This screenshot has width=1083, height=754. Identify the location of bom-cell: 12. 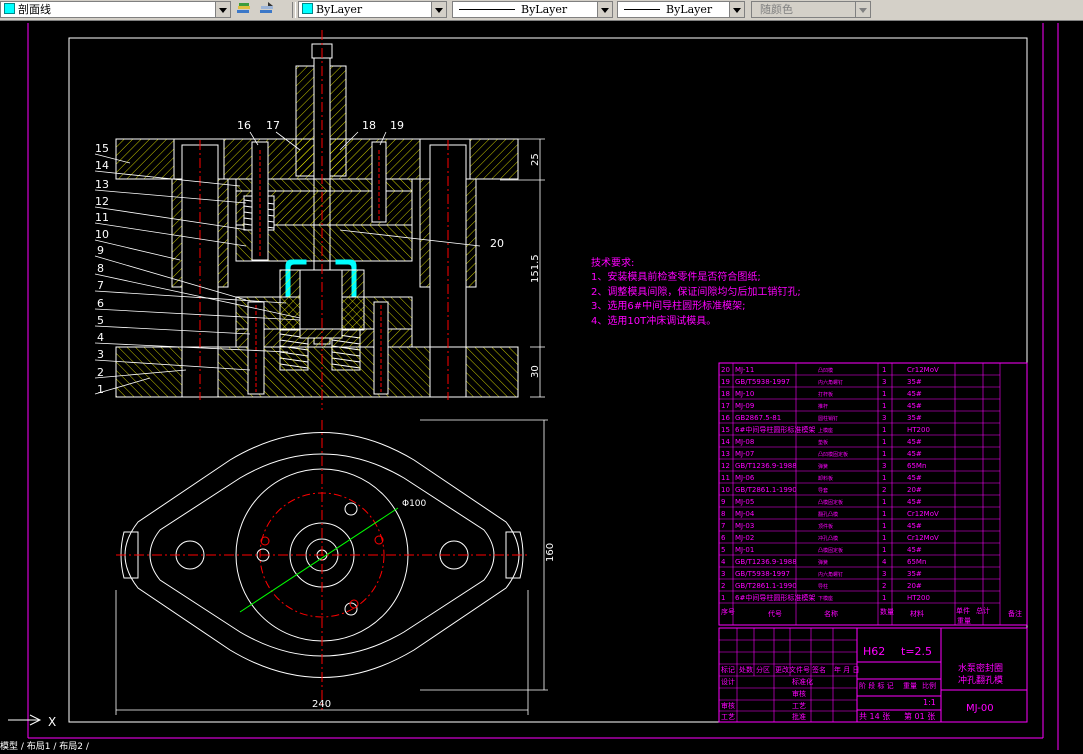
(725, 466).